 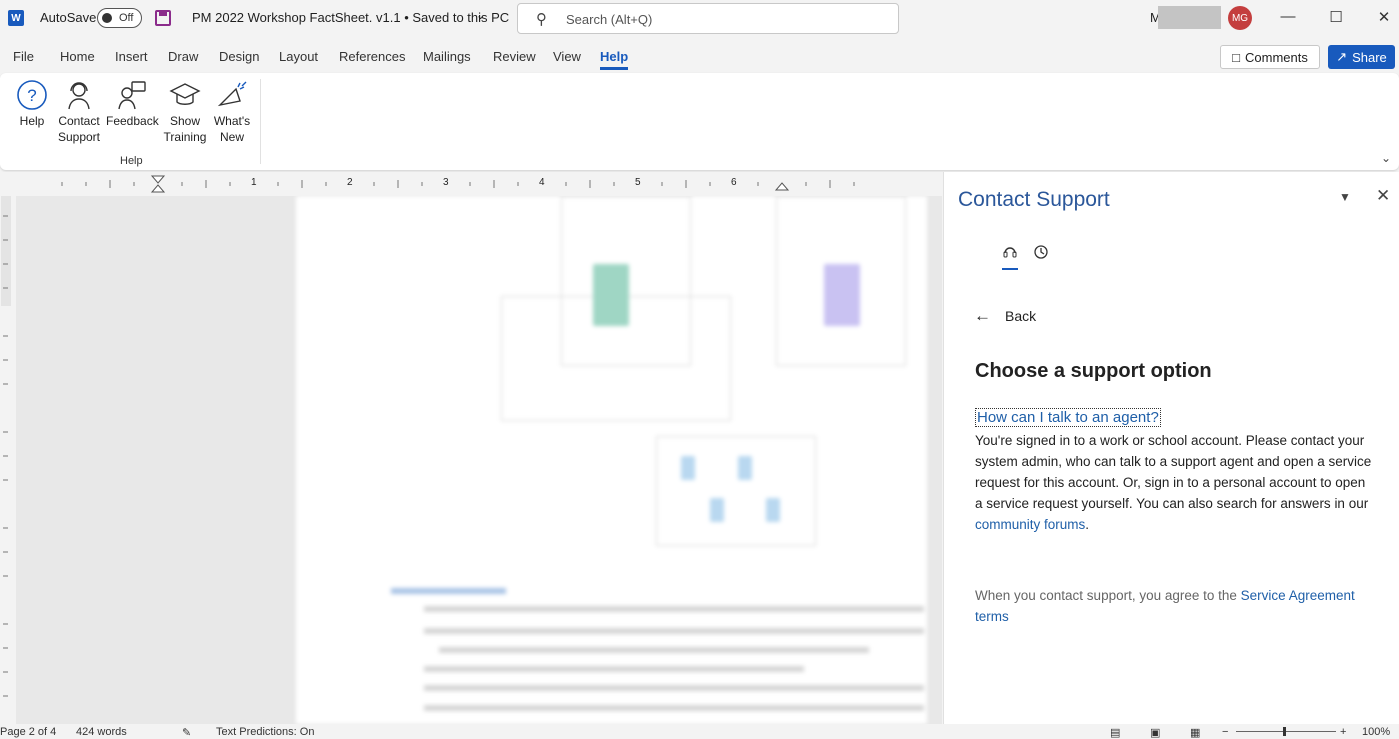 I want to click on word-count: 424 words, so click(x=101, y=732).